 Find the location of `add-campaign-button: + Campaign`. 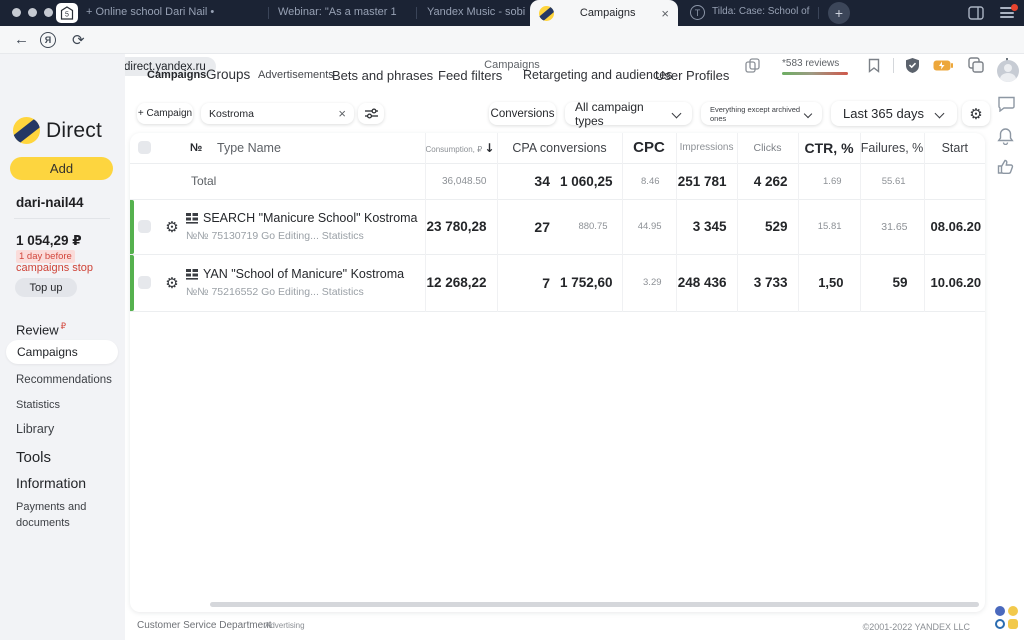

add-campaign-button: + Campaign is located at coordinates (165, 113).